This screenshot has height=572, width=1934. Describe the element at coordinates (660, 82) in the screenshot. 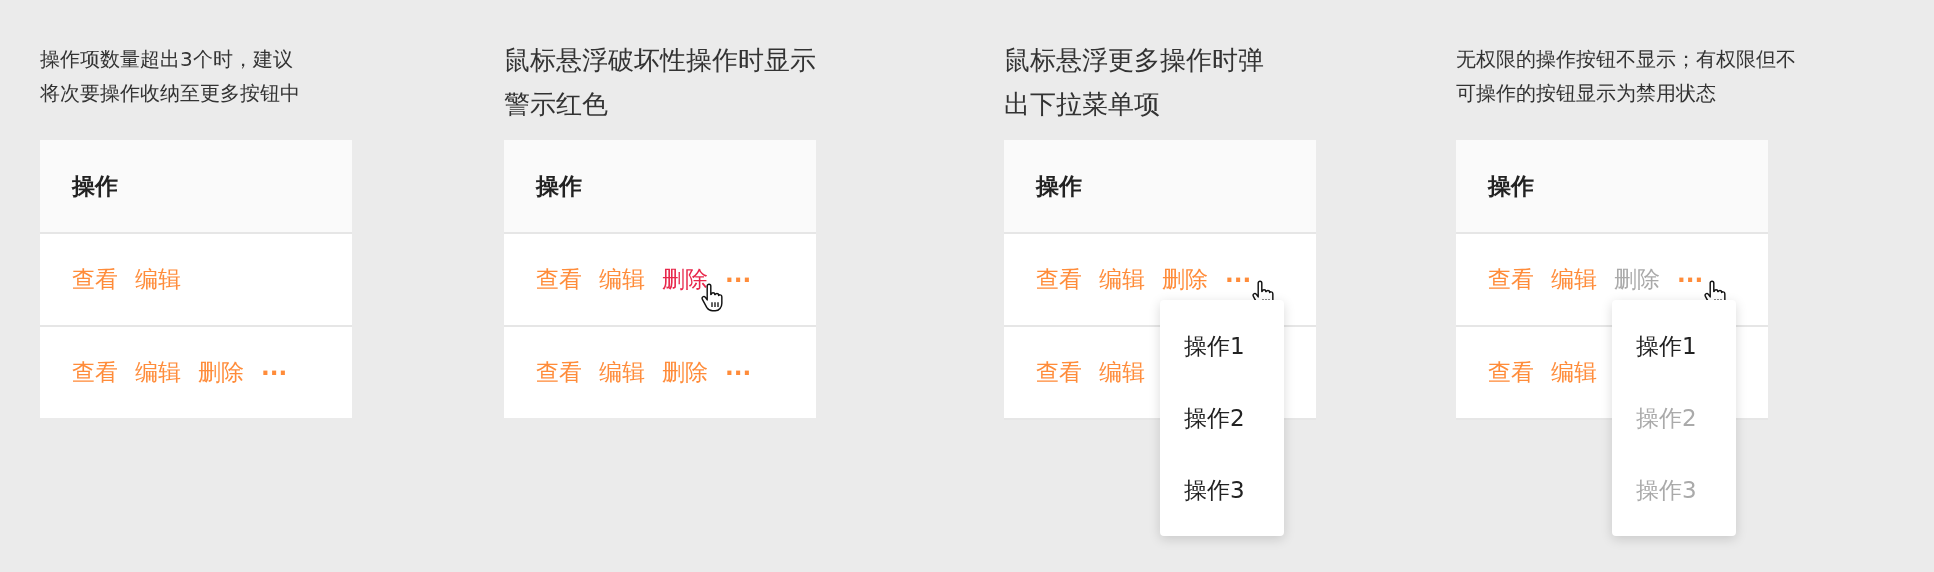

I see `caption-text: 鼠标悬浮破坏性操作时显示警示红色` at that location.